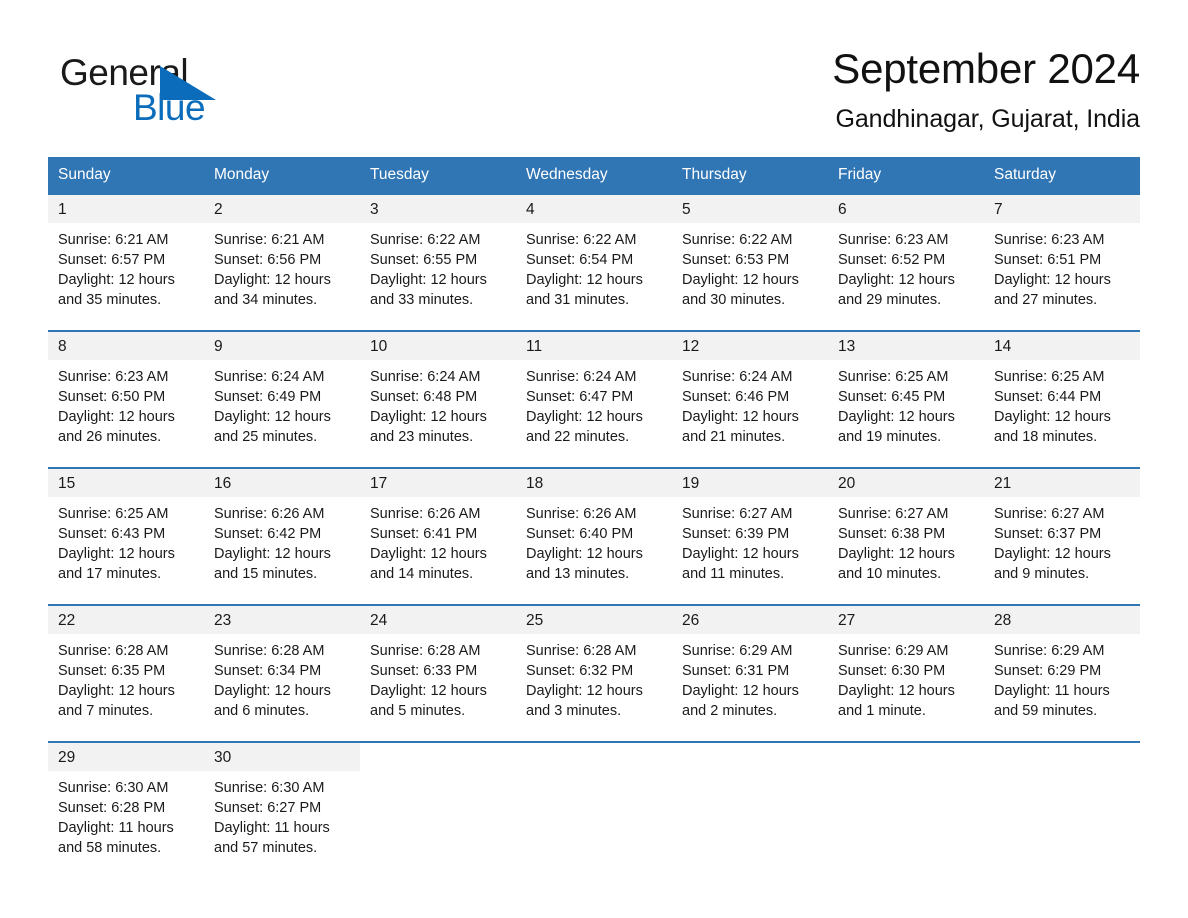 Image resolution: width=1188 pixels, height=918 pixels. Describe the element at coordinates (750, 483) in the screenshot. I see `day-number: 19` at that location.